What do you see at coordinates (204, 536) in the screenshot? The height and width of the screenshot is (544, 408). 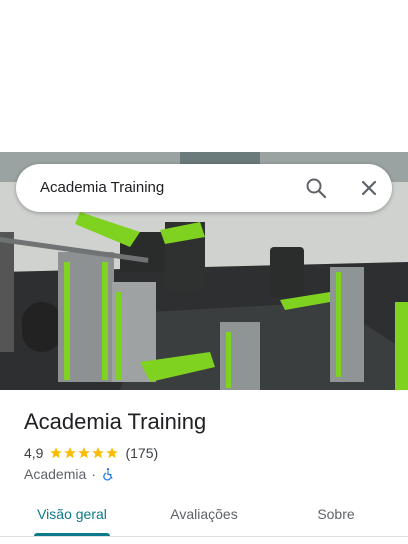 I see `tabs-divider` at bounding box center [204, 536].